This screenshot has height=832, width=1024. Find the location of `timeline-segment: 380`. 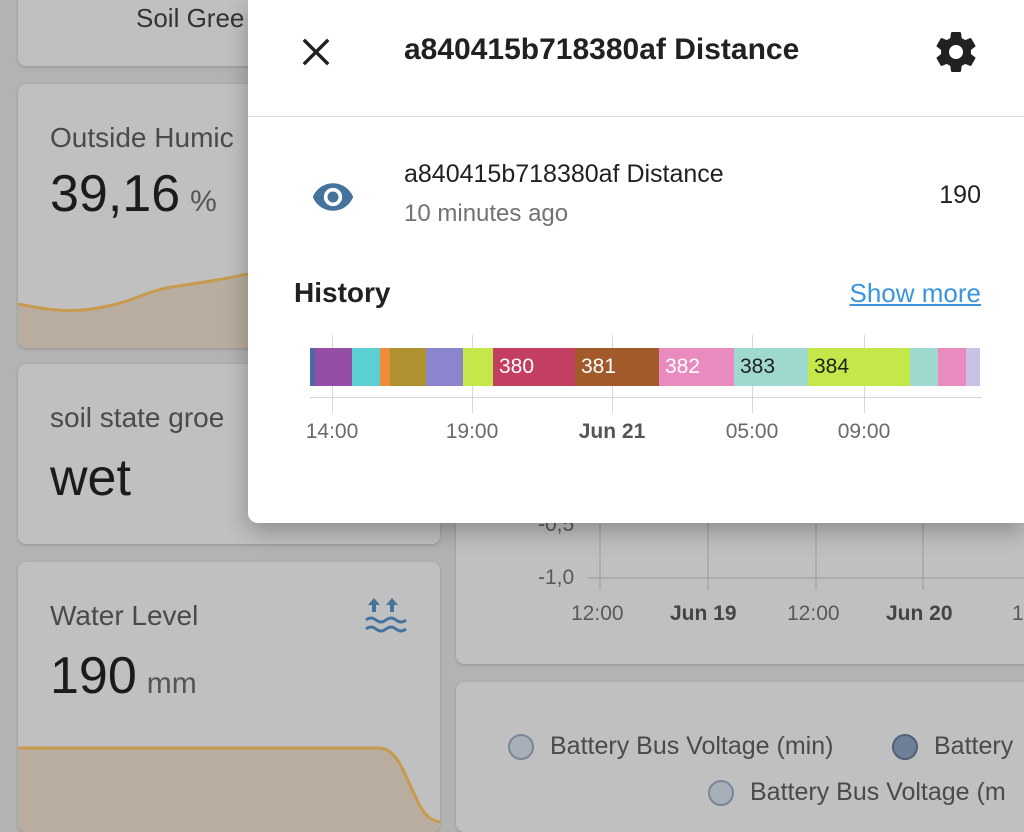

timeline-segment: 380 is located at coordinates (534, 367).